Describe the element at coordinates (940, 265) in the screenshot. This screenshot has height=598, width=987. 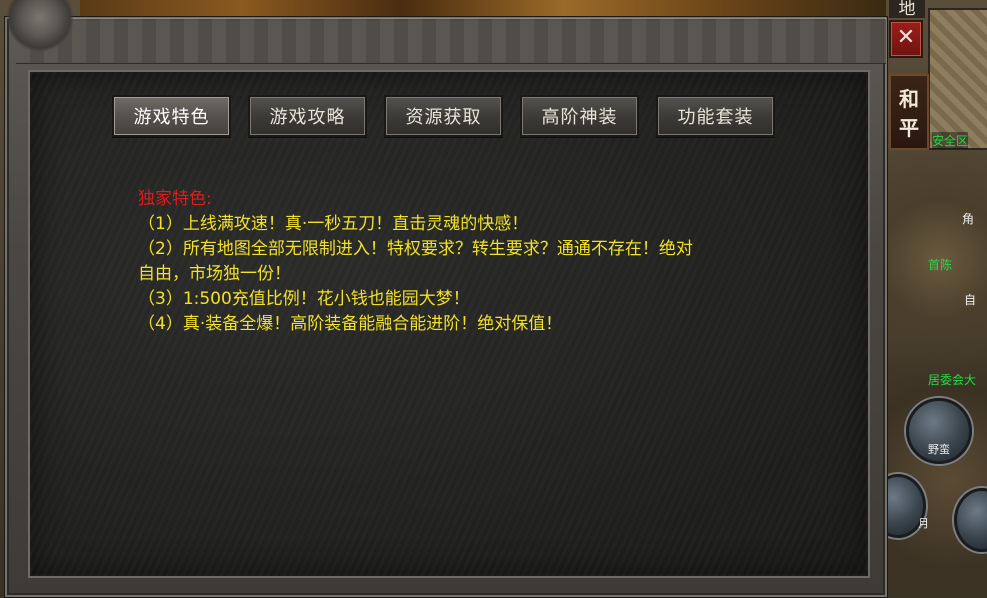
I see `npc-label: 首陈` at that location.